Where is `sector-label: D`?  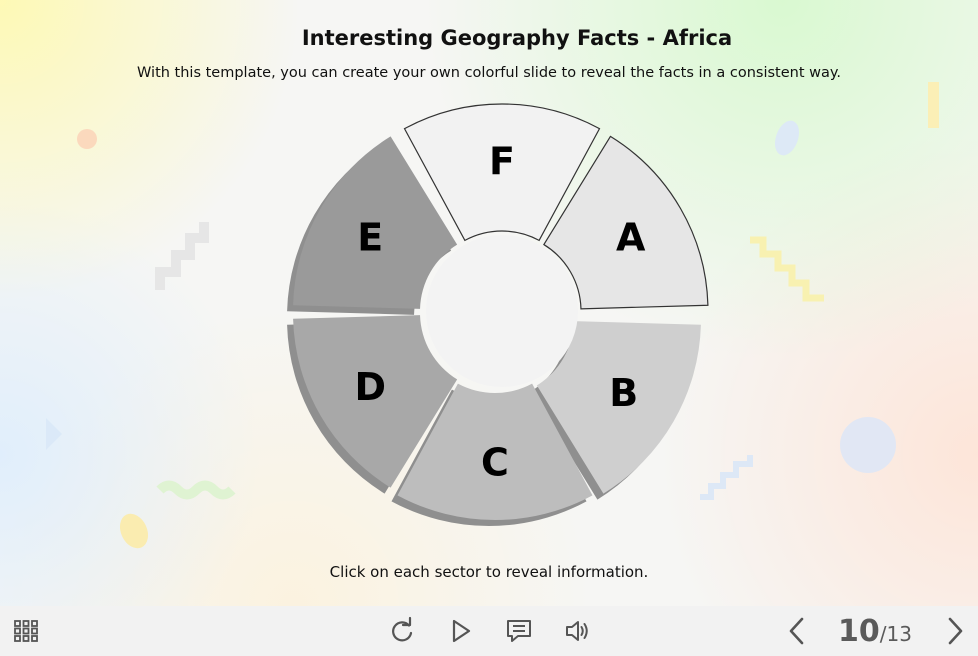 sector-label: D is located at coordinates (370, 387).